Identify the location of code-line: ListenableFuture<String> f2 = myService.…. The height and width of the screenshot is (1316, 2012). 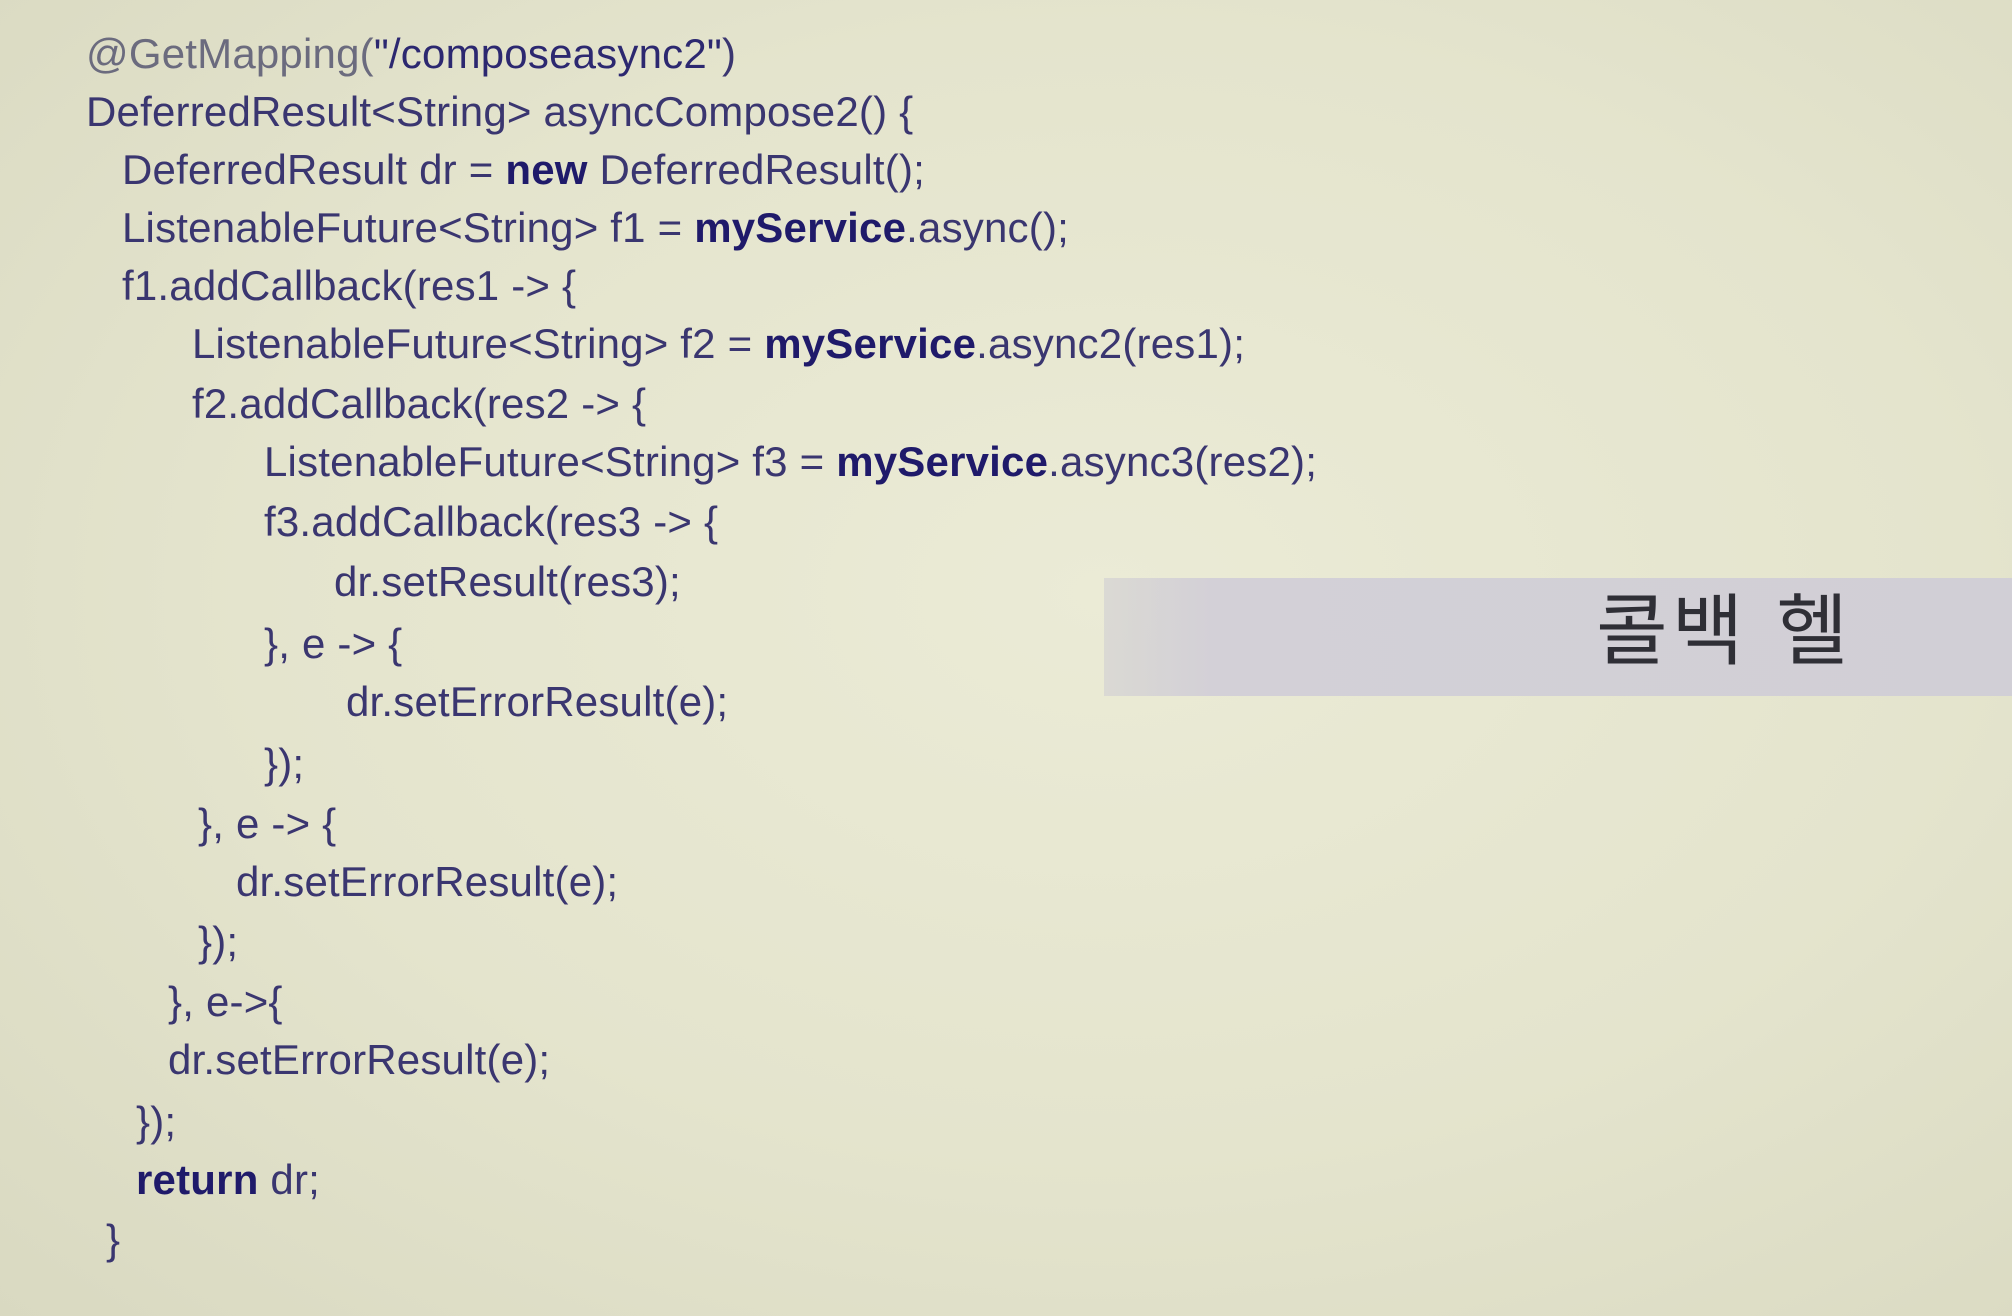
(718, 344).